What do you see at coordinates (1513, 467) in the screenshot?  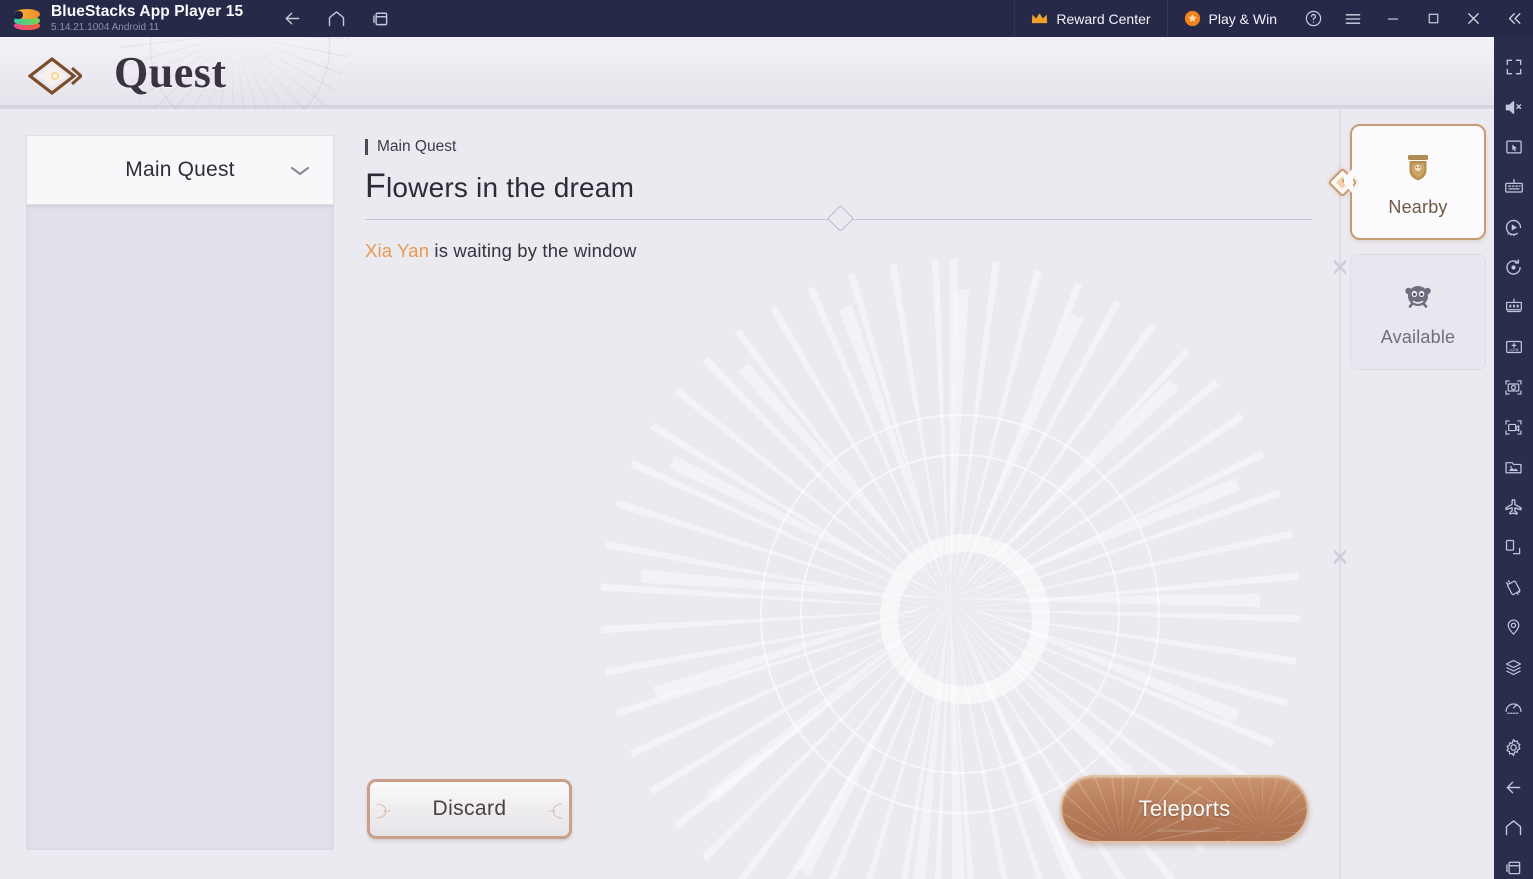 I see `media-folder-icon` at bounding box center [1513, 467].